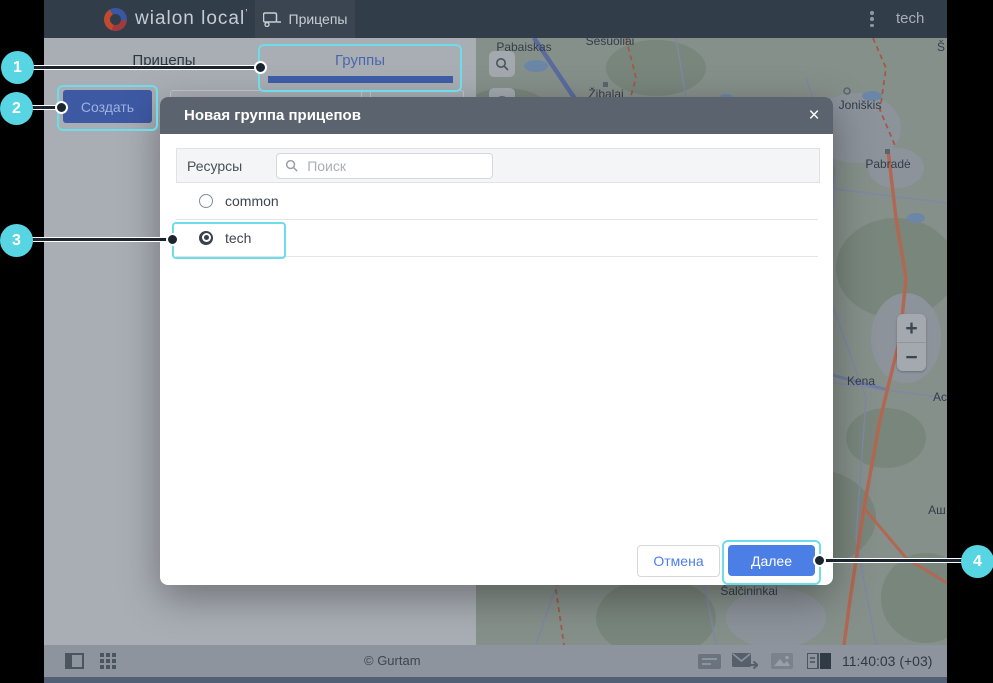  What do you see at coordinates (910, 18) in the screenshot?
I see `user-name: tech` at bounding box center [910, 18].